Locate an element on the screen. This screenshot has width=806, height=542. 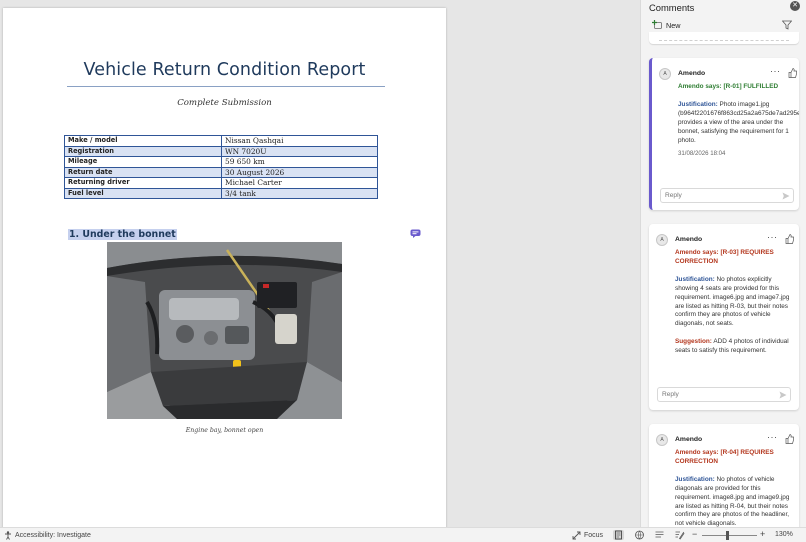
comment-timestamp: 31/08/2026 18:04 is located at coordinates (702, 154).